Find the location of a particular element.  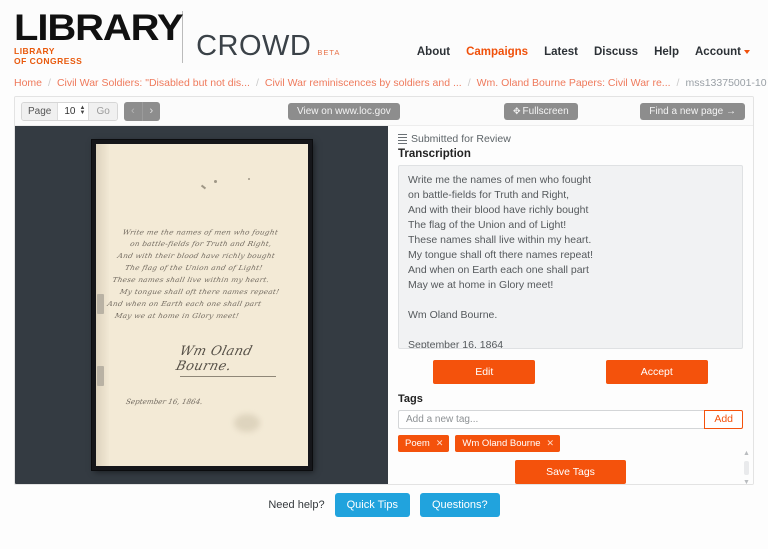

next-page-button: › is located at coordinates (150, 111).